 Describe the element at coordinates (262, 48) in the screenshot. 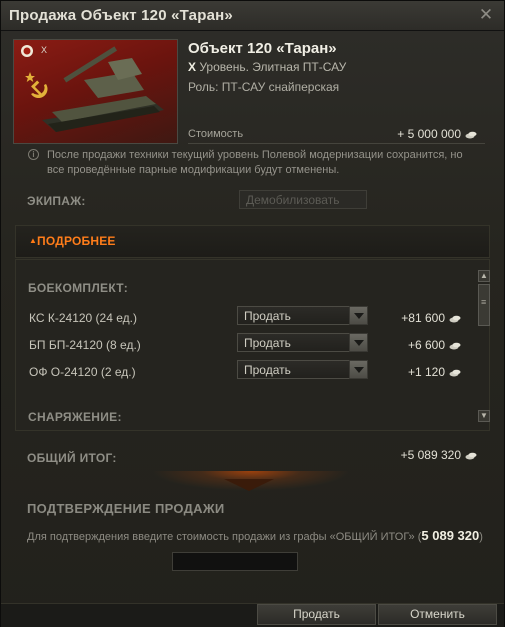

I see `tank-name: Объект 120 «Таран»` at that location.